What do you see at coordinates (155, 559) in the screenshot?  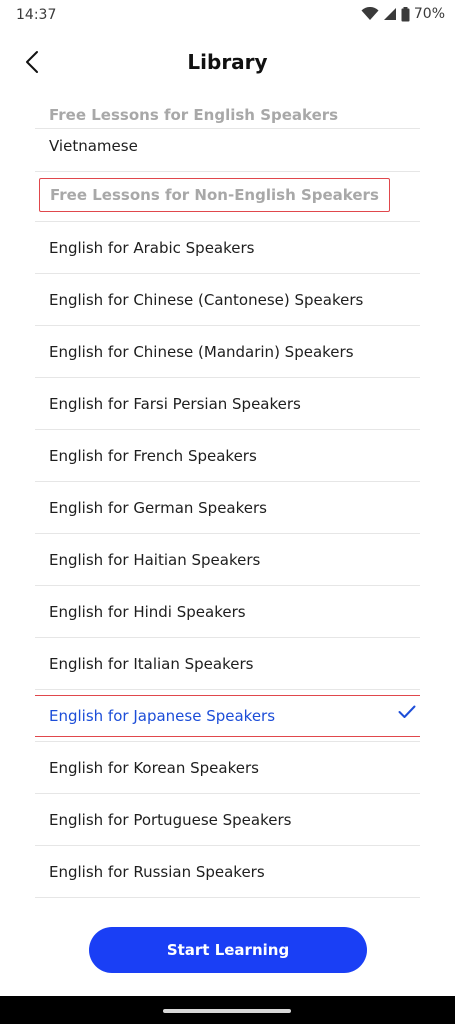 I see `list-item-label: English for Haitian Speakers` at bounding box center [155, 559].